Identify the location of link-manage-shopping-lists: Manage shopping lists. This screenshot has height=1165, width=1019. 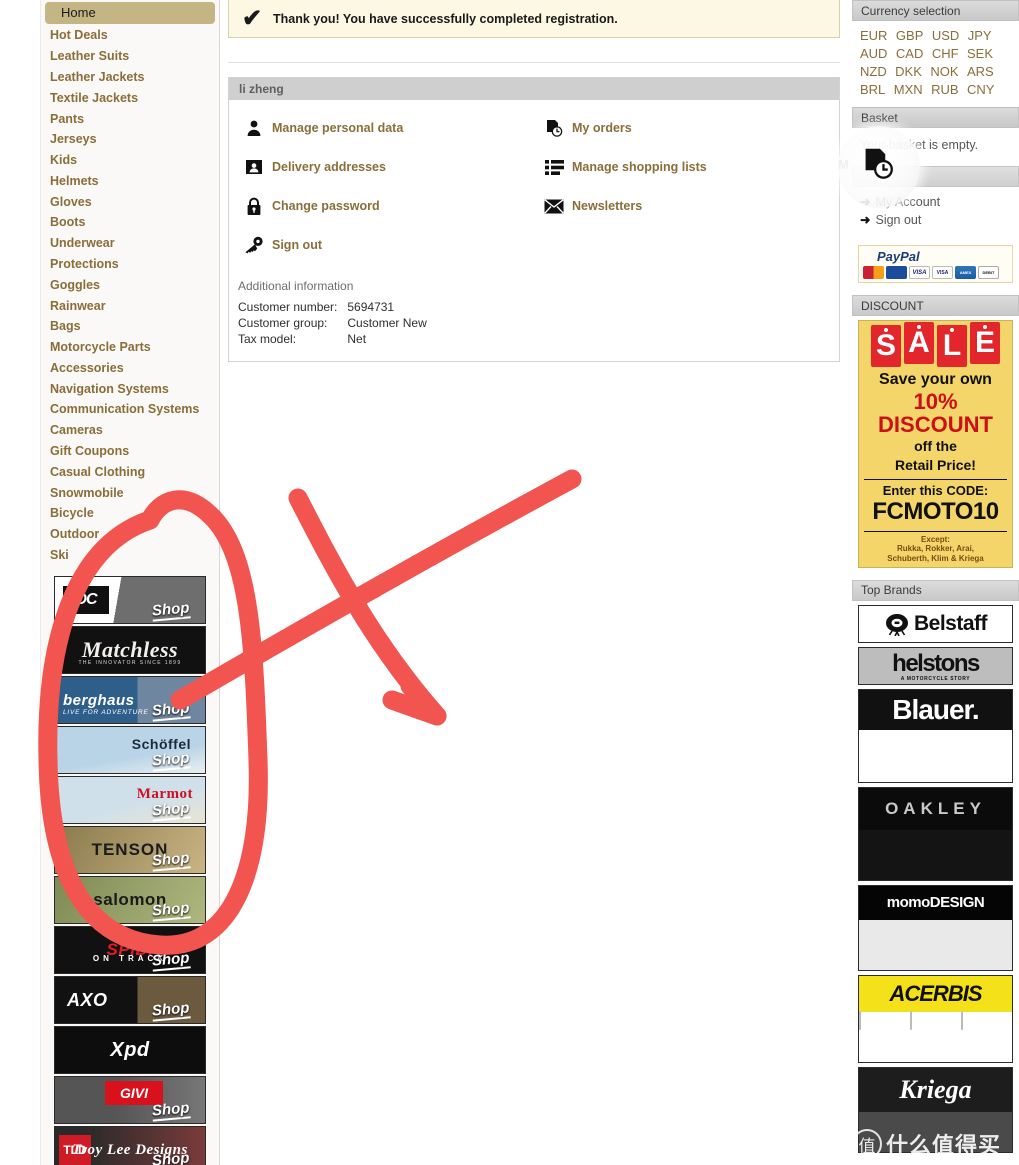
(691, 167).